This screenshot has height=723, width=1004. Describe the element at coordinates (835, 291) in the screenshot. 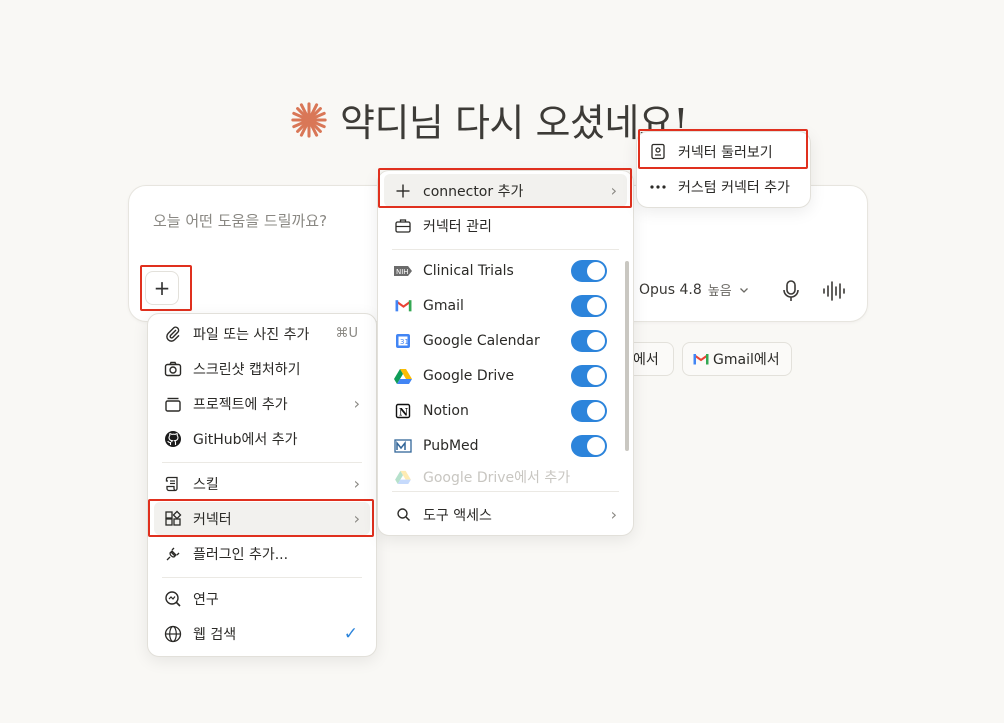

I see `voice-mode-icon` at that location.